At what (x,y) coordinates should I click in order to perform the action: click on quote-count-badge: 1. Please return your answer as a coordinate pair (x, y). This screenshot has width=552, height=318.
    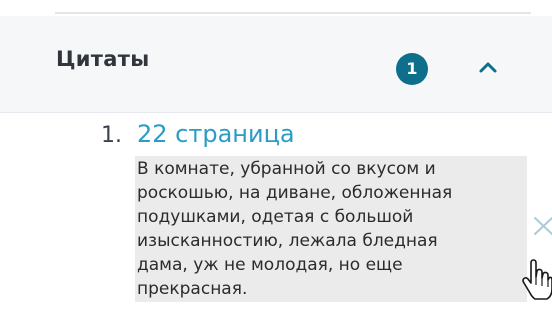
    Looking at the image, I should click on (412, 69).